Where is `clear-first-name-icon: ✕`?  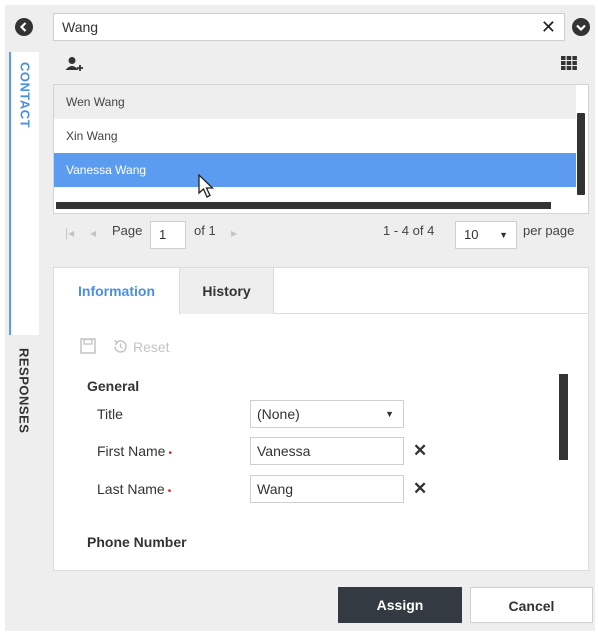 clear-first-name-icon: ✕ is located at coordinates (420, 451).